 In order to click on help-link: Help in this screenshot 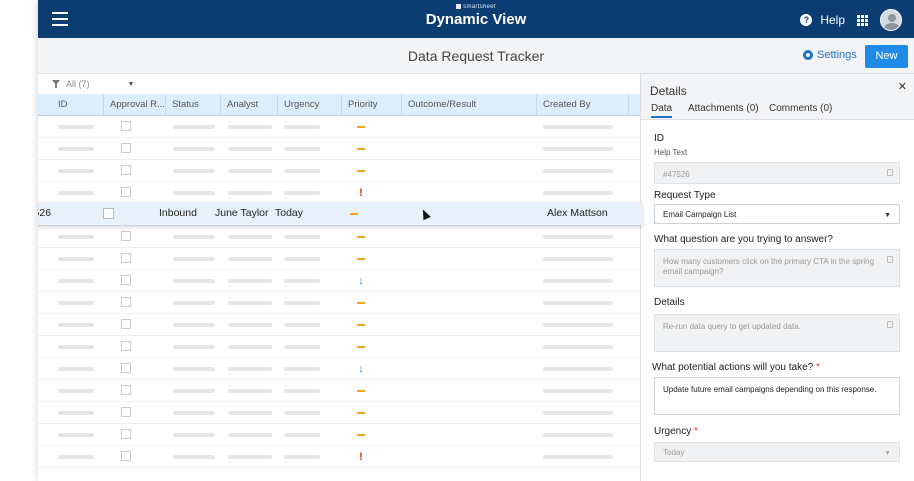, I will do `click(832, 20)`.